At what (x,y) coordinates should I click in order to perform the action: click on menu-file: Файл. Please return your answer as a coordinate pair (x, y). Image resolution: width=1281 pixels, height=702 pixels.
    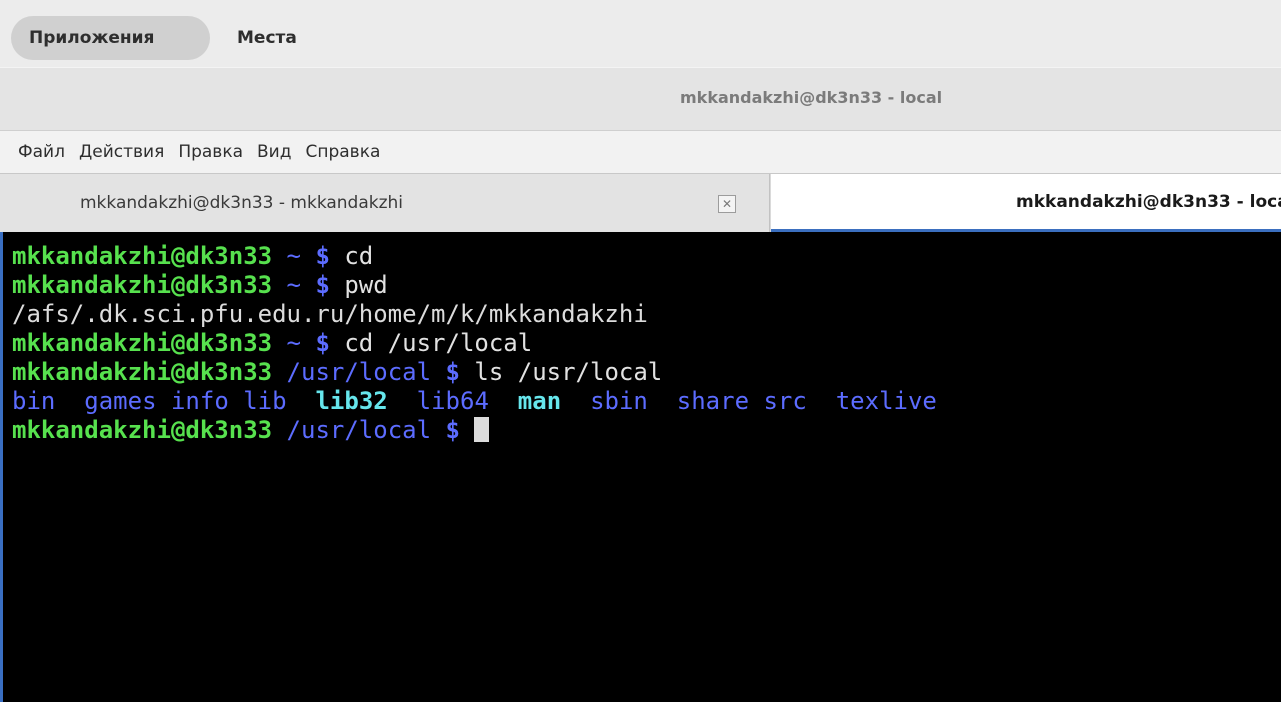
    Looking at the image, I should click on (41, 152).